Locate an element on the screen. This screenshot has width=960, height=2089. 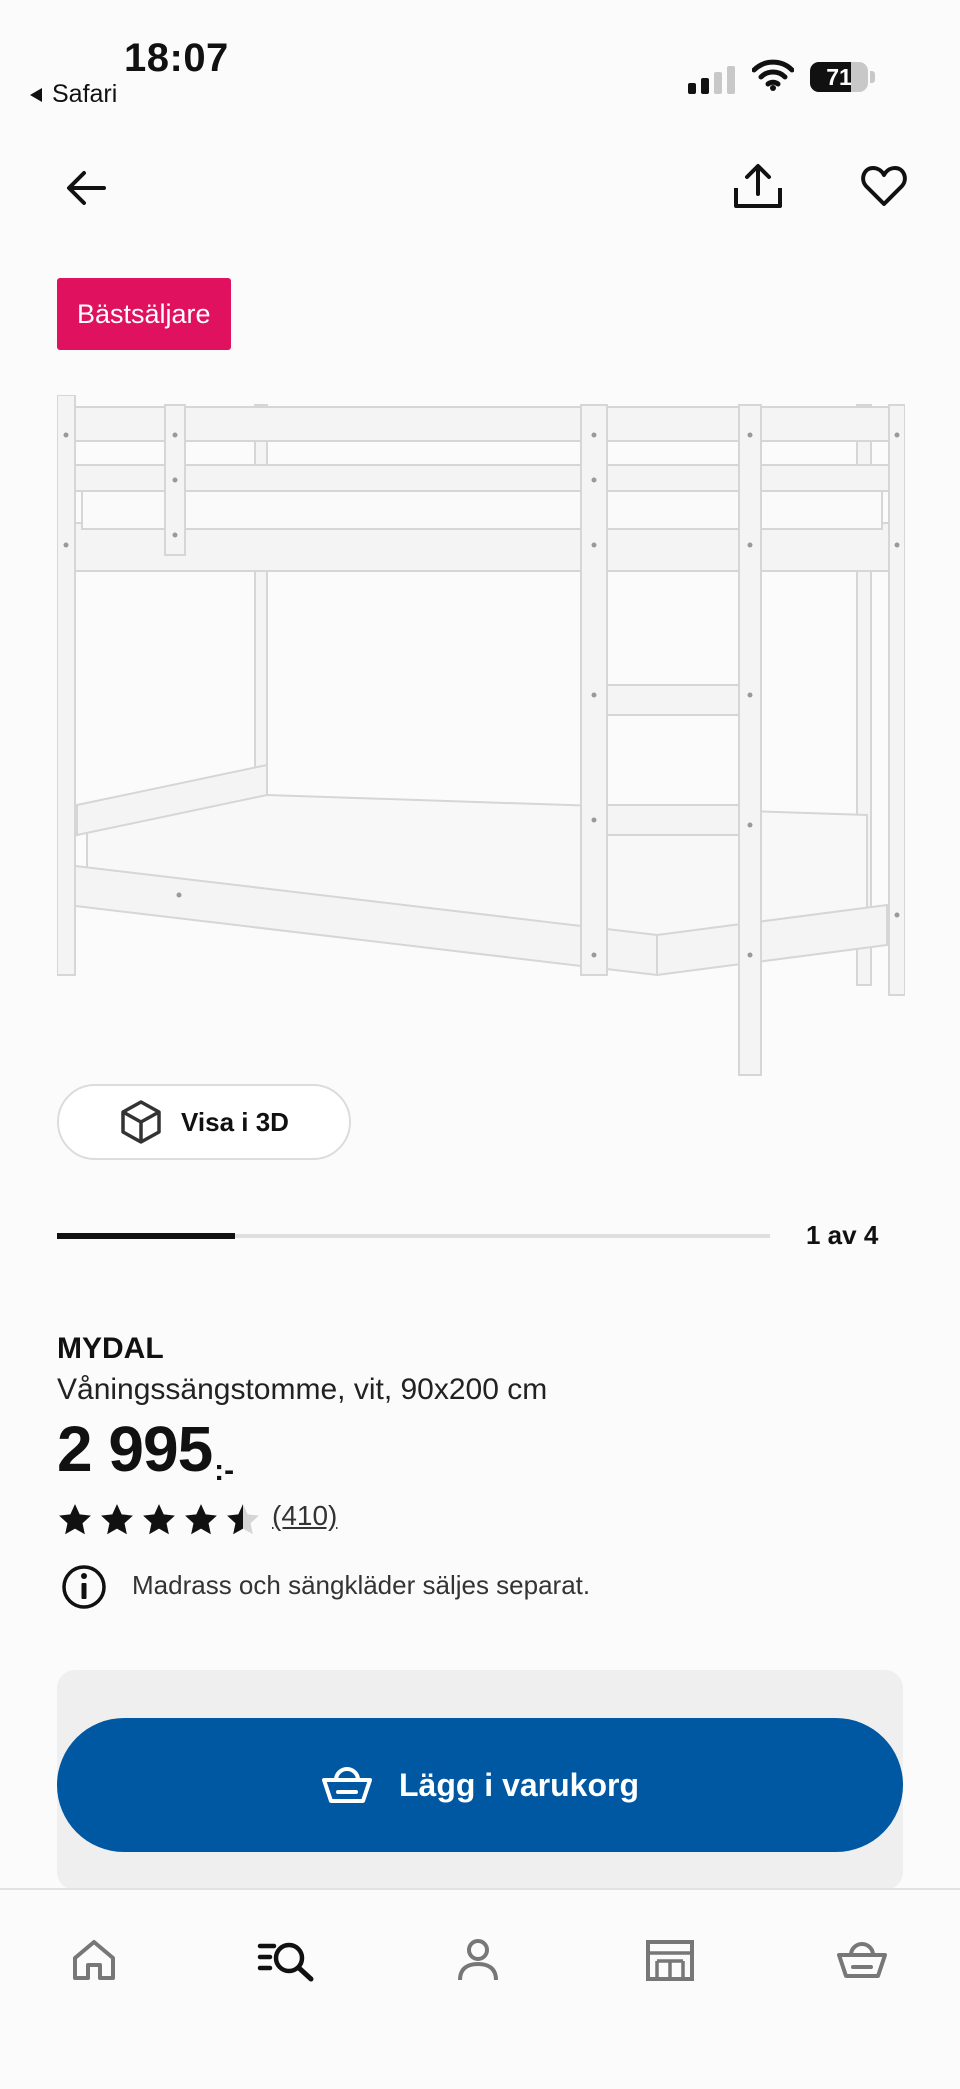
cube-icon is located at coordinates (141, 1122).